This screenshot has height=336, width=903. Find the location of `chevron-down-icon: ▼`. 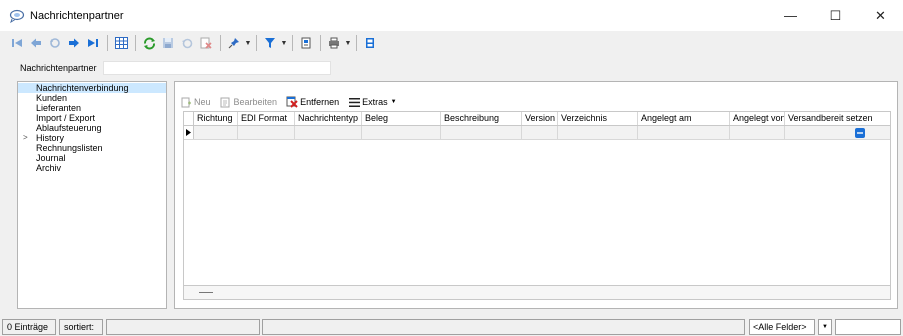

chevron-down-icon: ▼ is located at coordinates (393, 102).